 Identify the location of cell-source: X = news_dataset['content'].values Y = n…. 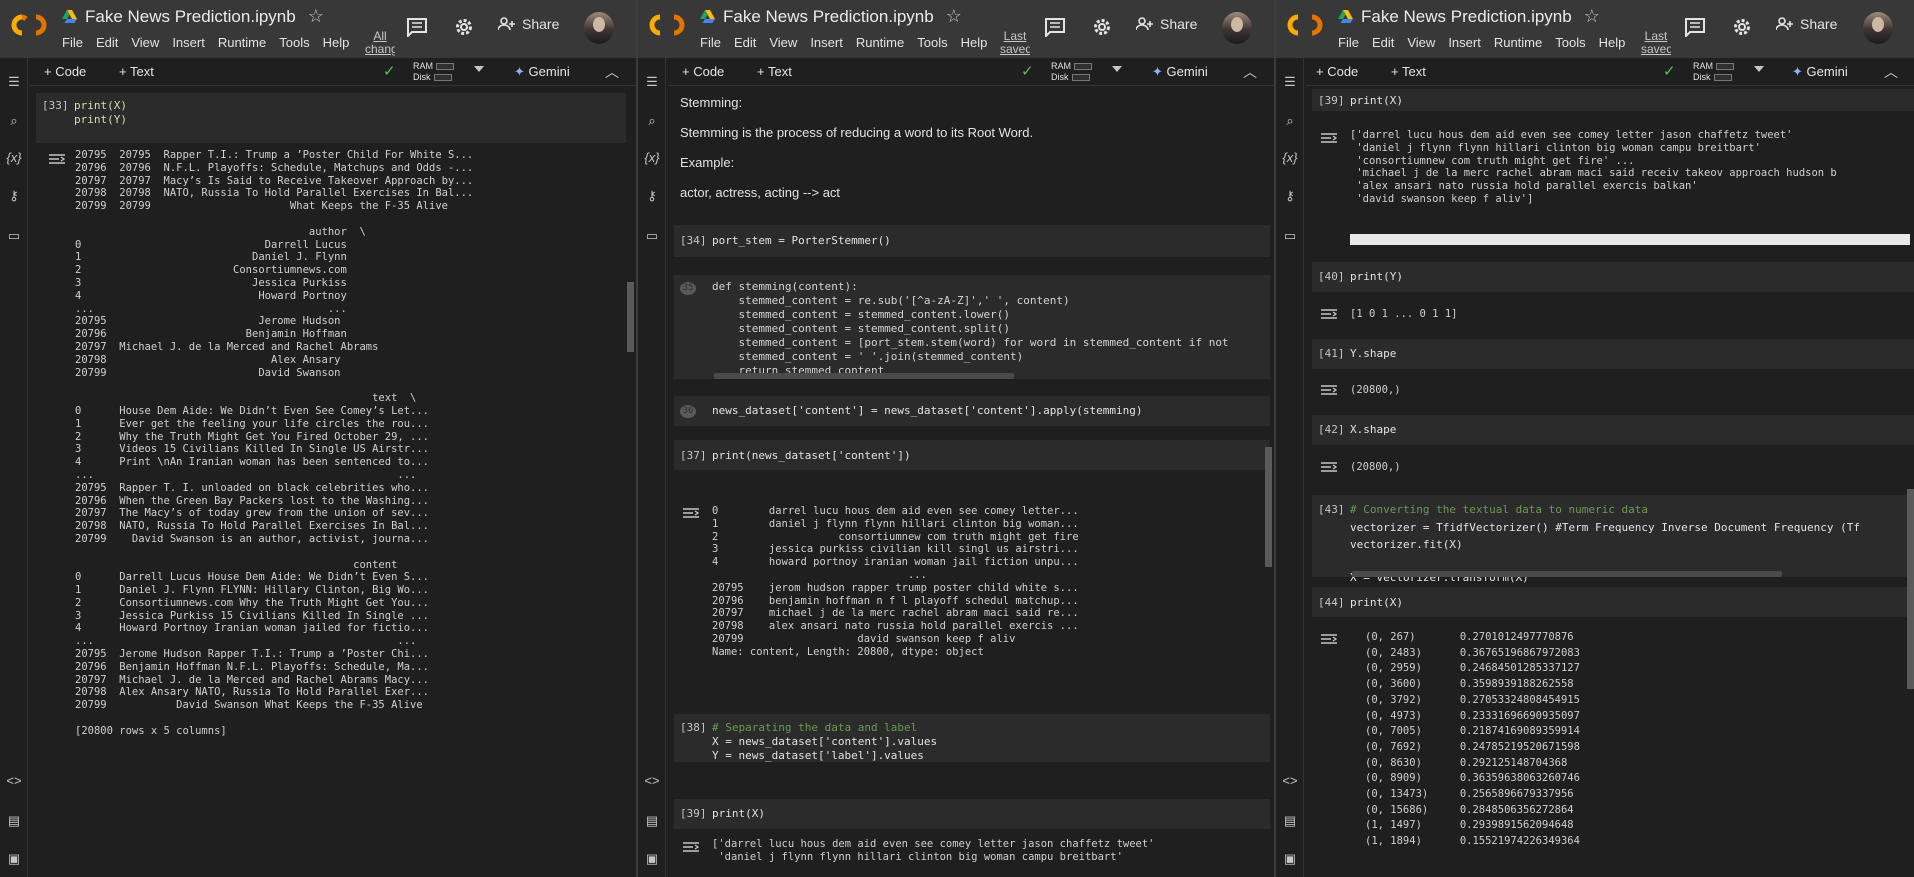
(824, 749).